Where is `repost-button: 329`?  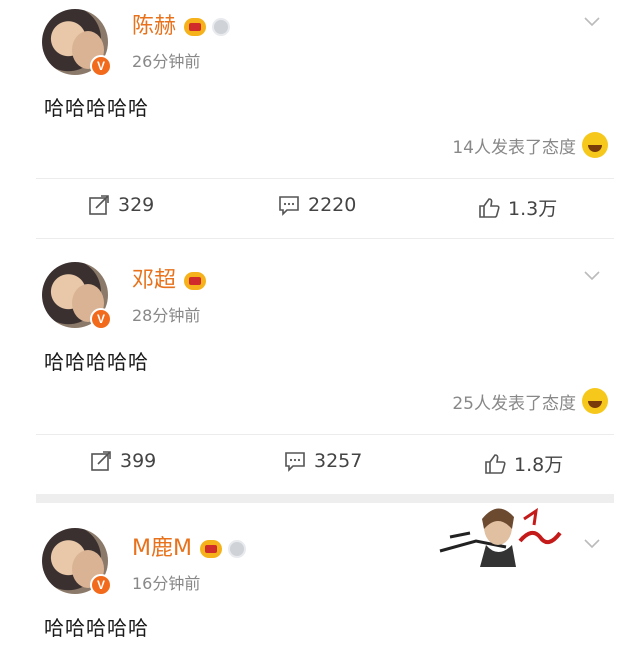
repost-button: 329 is located at coordinates (121, 205).